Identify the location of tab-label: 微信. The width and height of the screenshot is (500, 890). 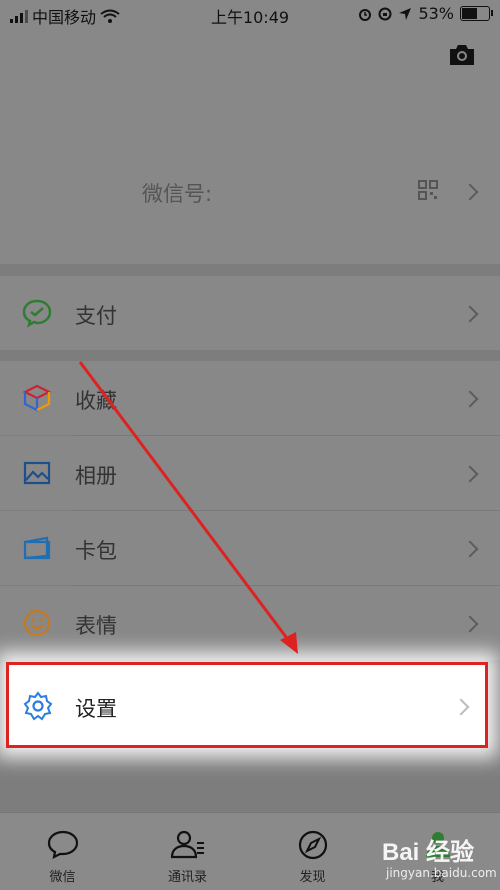
(62, 877).